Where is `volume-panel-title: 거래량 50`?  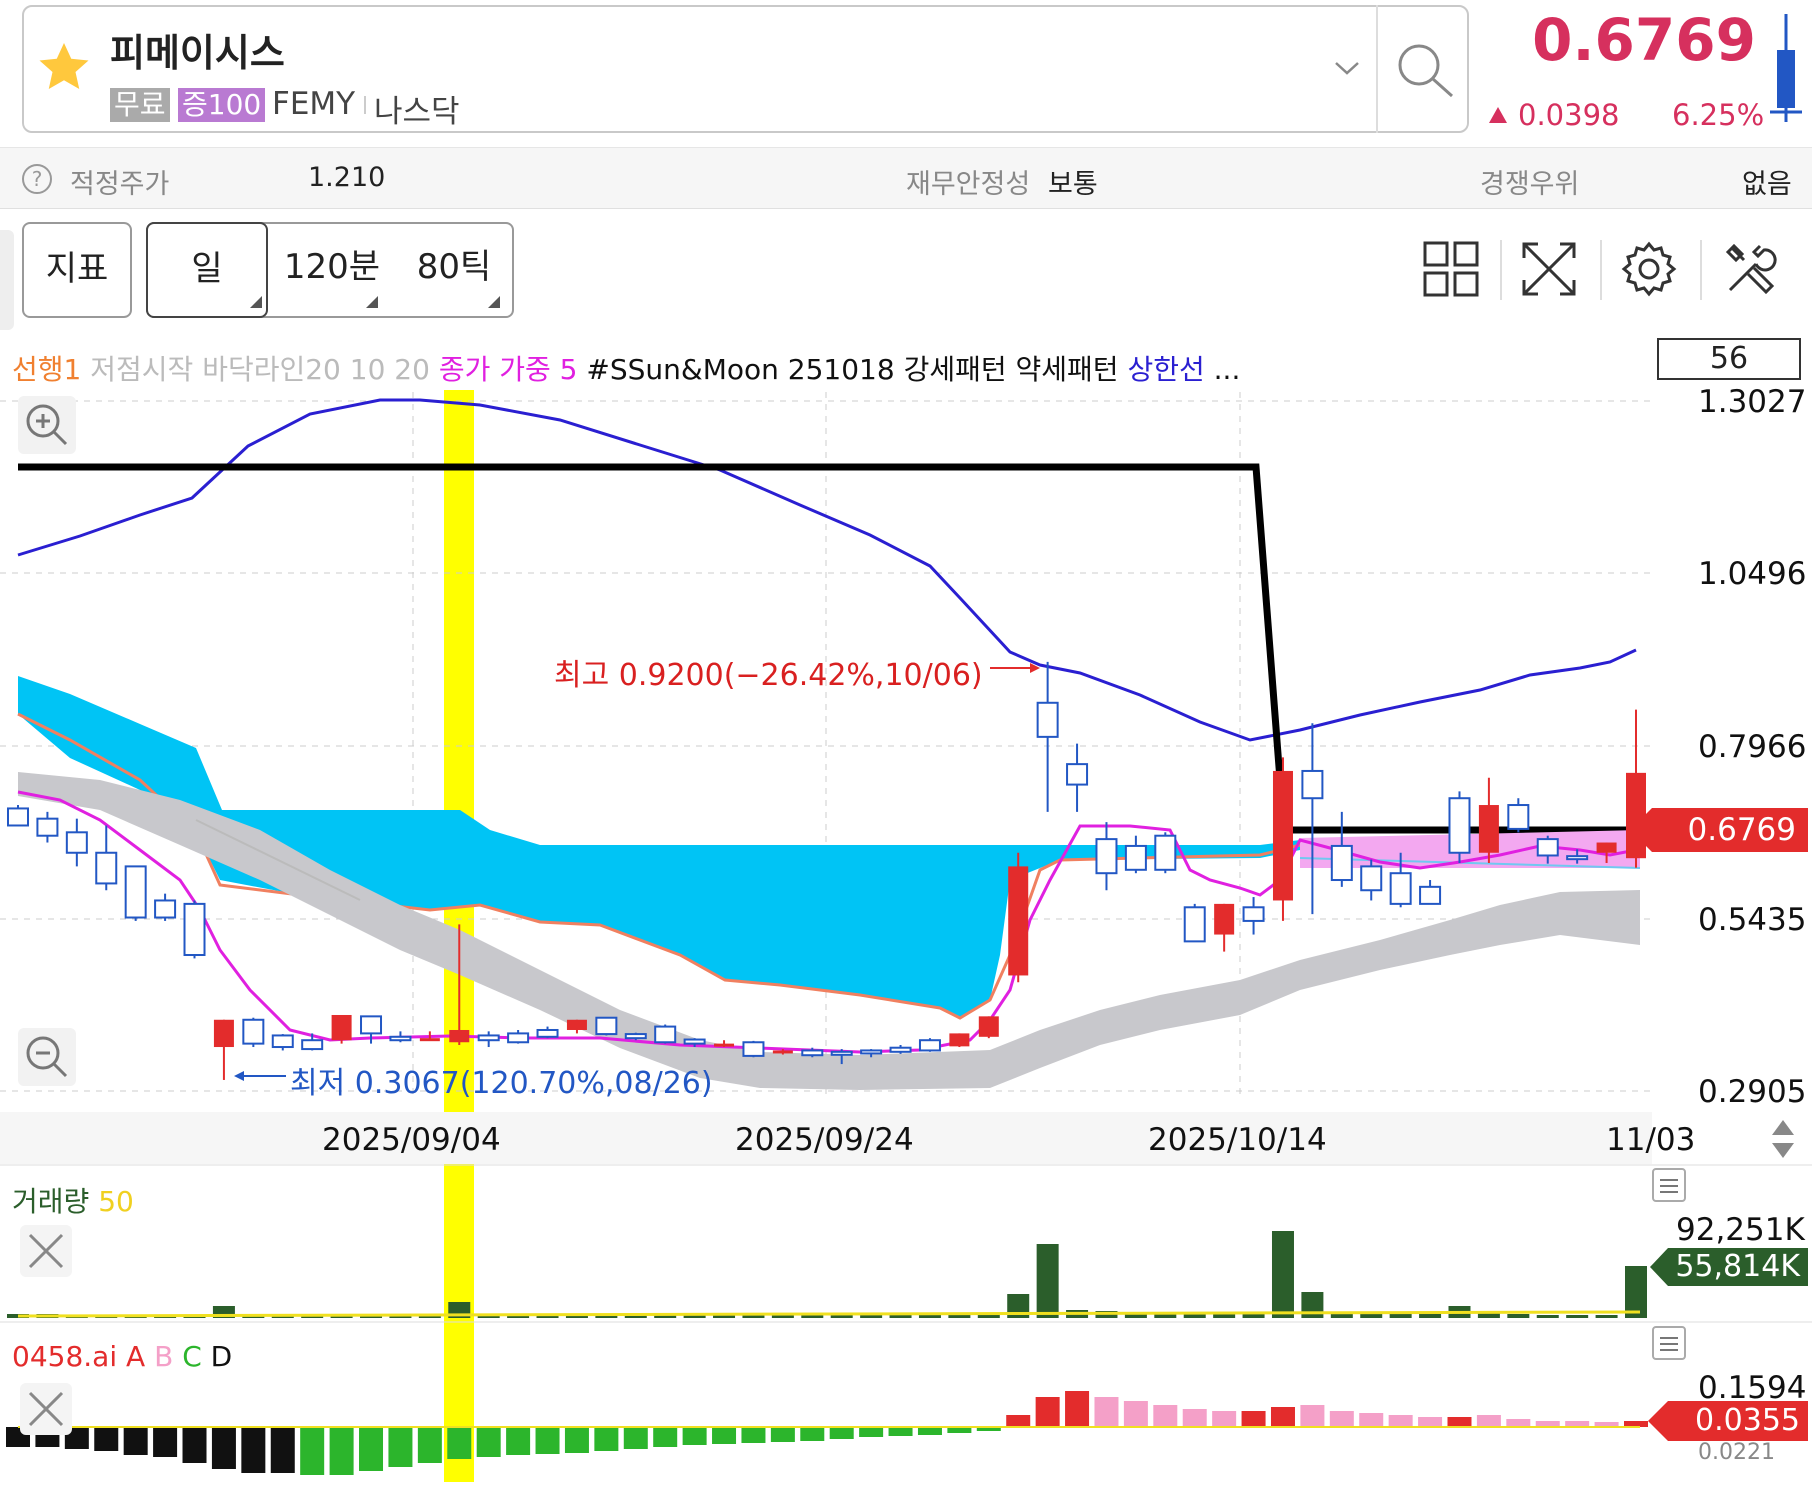 volume-panel-title: 거래량 50 is located at coordinates (73, 1200).